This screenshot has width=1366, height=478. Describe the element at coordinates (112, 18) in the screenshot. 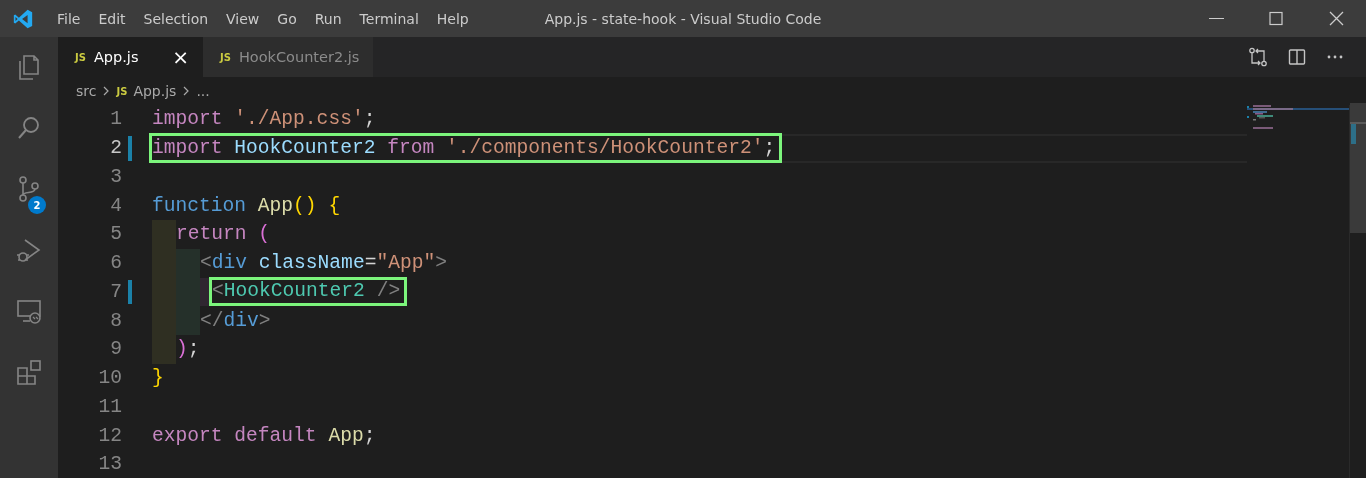

I see `menu-item: Edit` at that location.